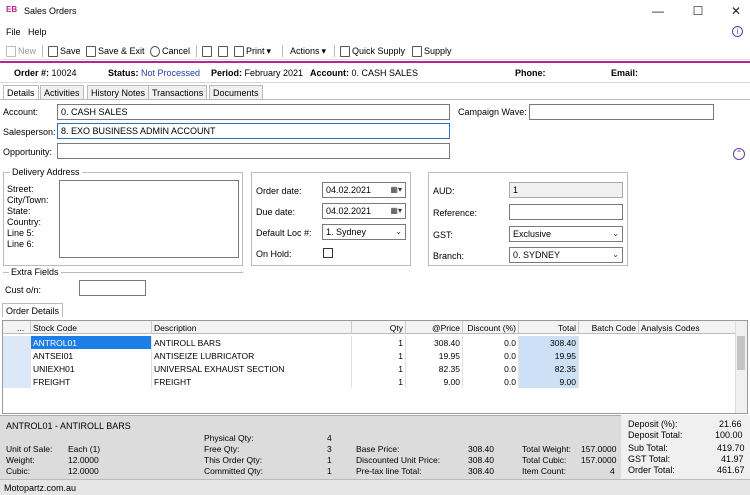  What do you see at coordinates (651, 470) in the screenshot?
I see `order-total-label: Order Total:` at bounding box center [651, 470].